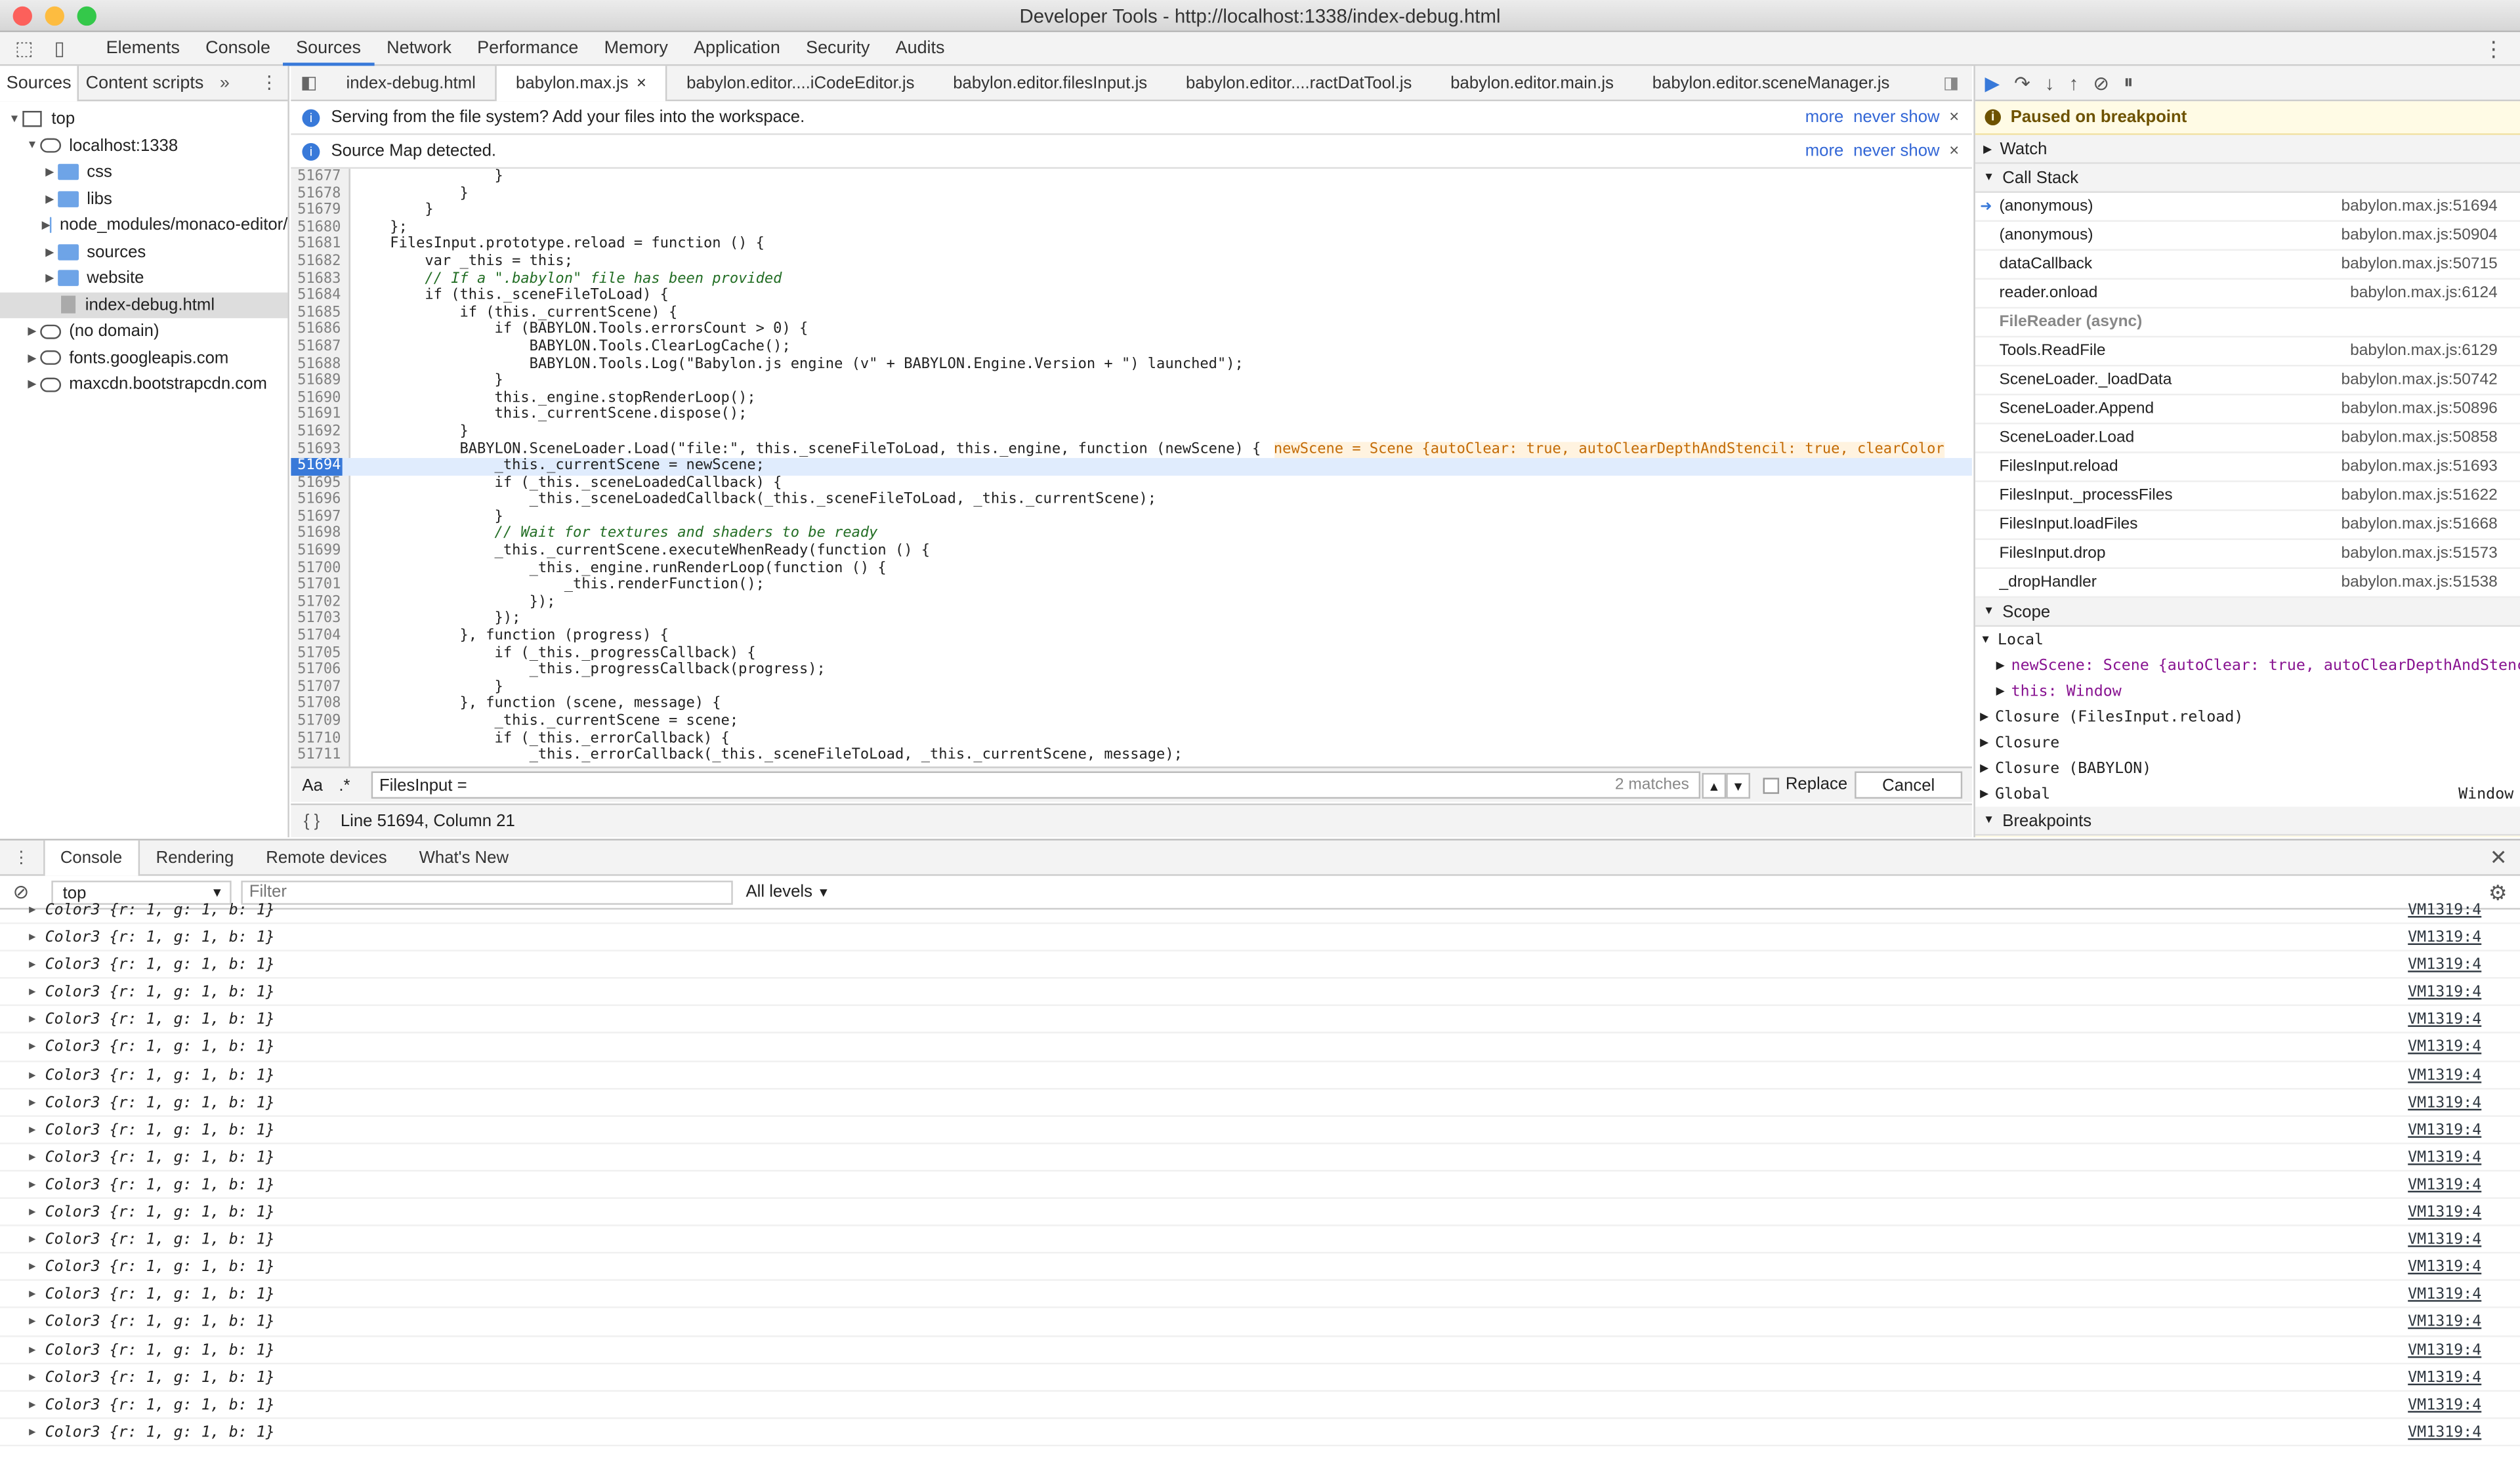 The width and height of the screenshot is (2520, 1462). I want to click on call-frame-location: babylon.max.js:50896, so click(2419, 409).